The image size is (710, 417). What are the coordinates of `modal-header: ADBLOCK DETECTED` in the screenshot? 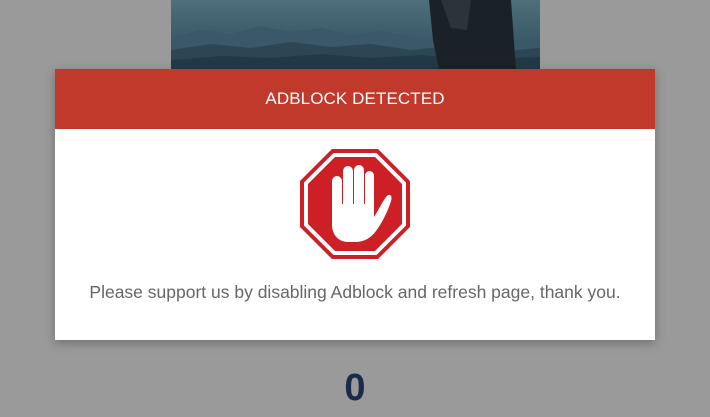 It's located at (355, 99).